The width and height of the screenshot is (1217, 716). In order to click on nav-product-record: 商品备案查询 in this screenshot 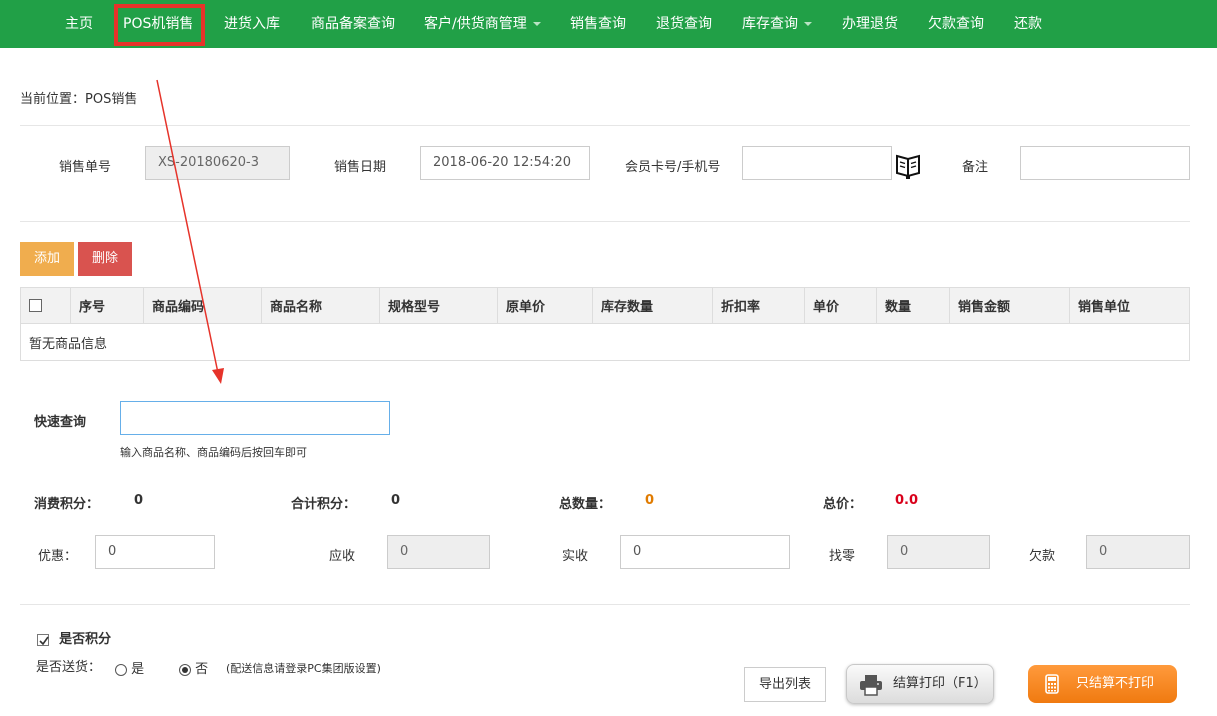, I will do `click(353, 24)`.